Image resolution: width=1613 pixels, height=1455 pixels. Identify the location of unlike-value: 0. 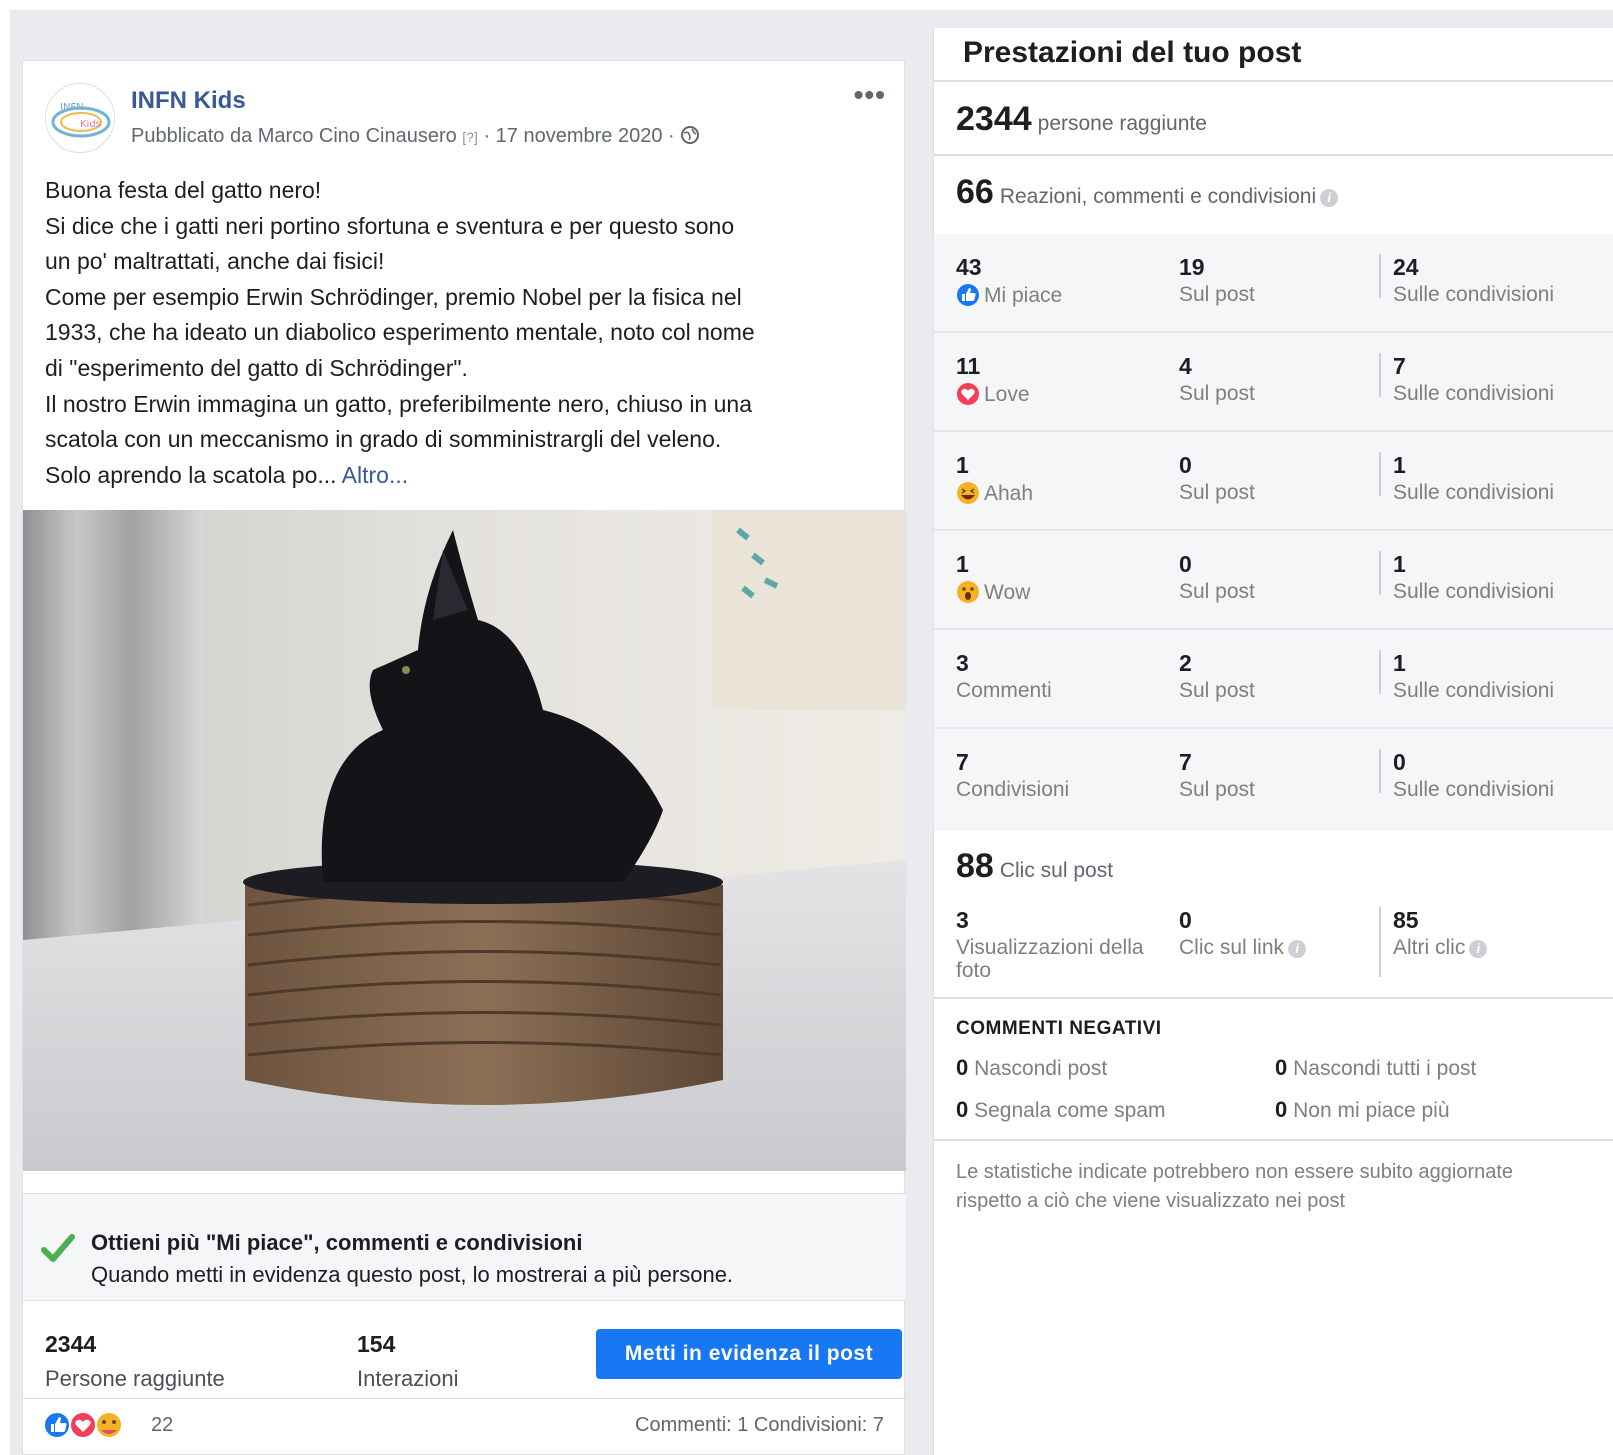
(1281, 1109).